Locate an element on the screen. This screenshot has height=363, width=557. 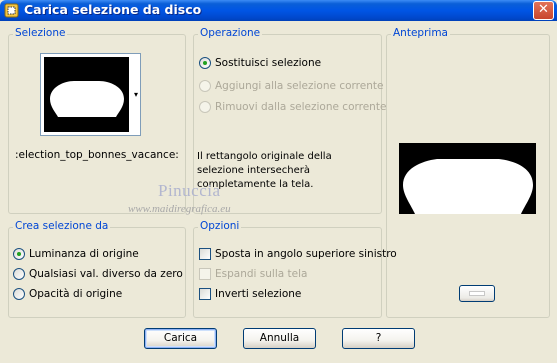
radio-label: Sostituisci selezione is located at coordinates (268, 63).